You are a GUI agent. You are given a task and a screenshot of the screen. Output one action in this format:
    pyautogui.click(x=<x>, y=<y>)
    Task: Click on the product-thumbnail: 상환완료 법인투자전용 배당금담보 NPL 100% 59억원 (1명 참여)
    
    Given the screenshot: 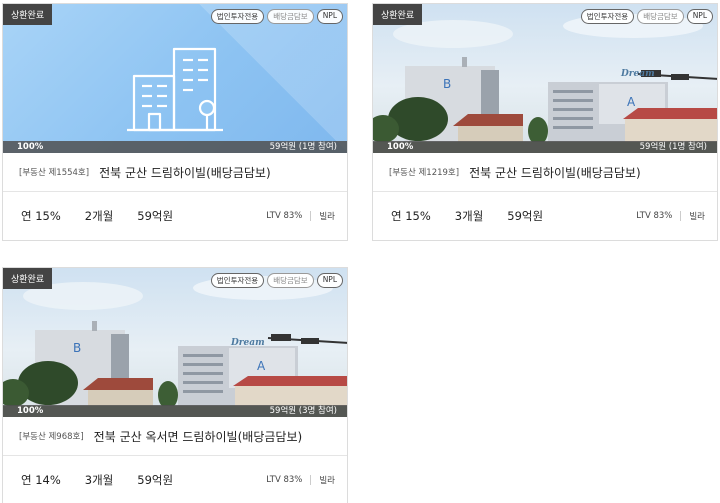 What is the action you would take?
    pyautogui.click(x=175, y=78)
    